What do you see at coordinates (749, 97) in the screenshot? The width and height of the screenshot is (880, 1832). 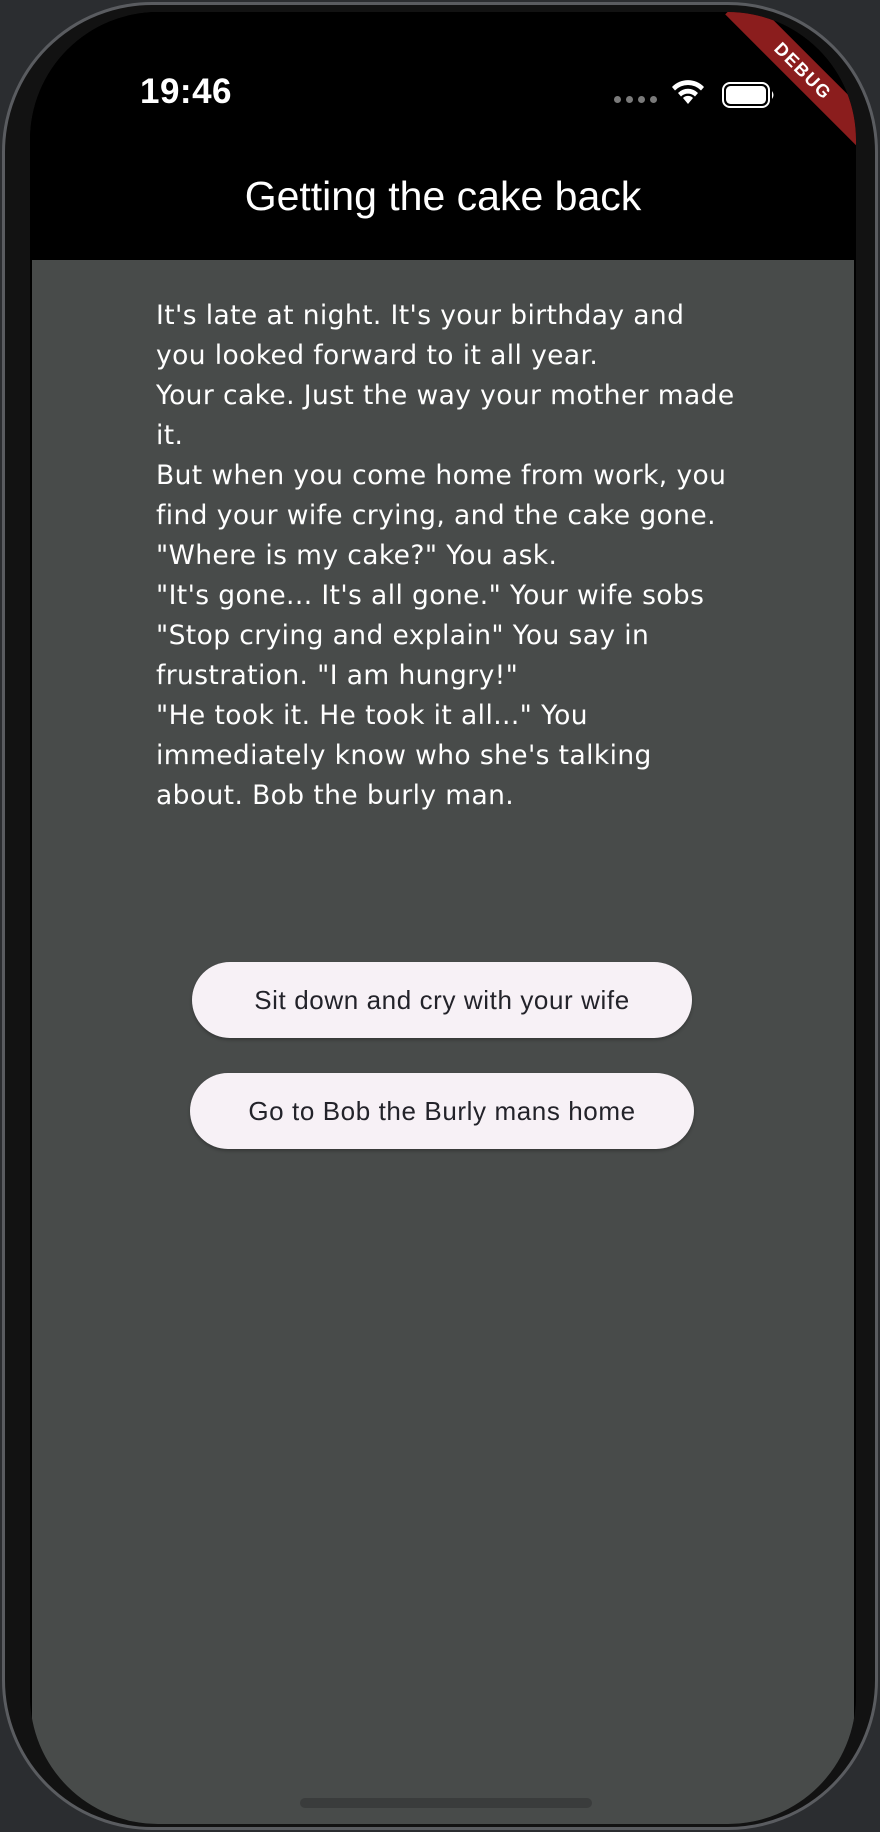 I see `battery-icon` at bounding box center [749, 97].